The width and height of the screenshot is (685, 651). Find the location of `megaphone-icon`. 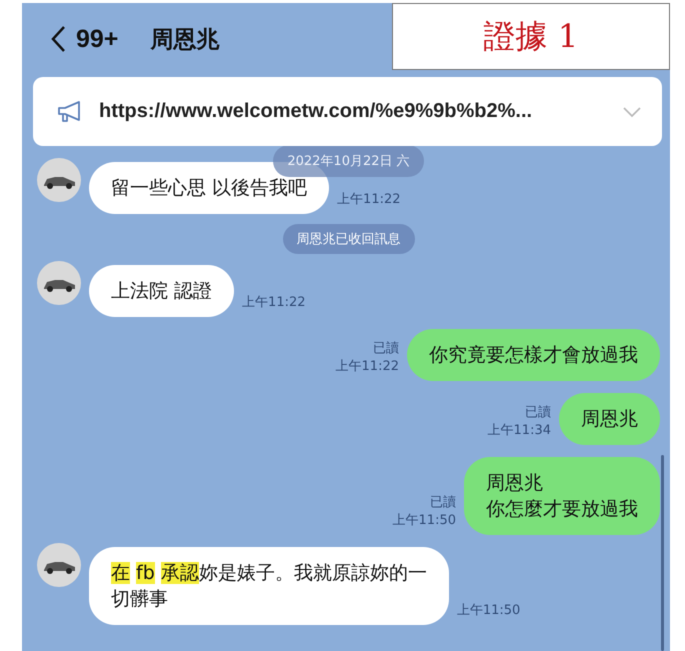

megaphone-icon is located at coordinates (70, 112).